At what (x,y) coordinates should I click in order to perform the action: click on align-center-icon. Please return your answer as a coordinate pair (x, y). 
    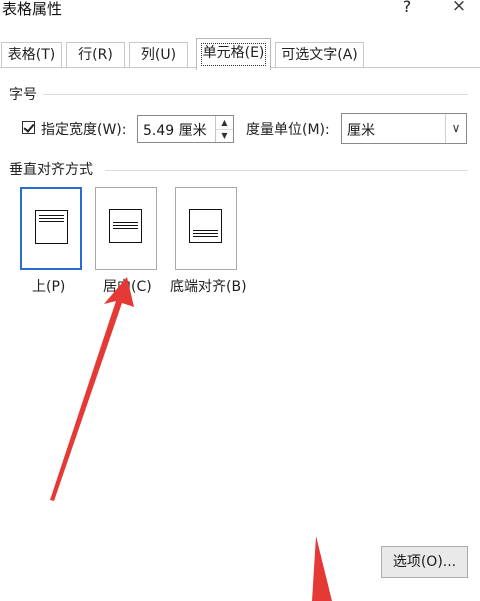
    Looking at the image, I should click on (125, 226).